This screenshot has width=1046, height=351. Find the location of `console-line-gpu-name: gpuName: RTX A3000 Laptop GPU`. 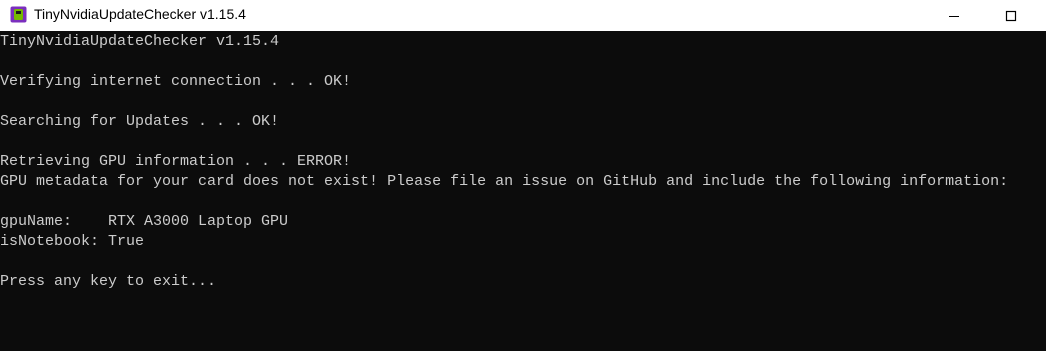

console-line-gpu-name: gpuName: RTX A3000 Laptop GPU is located at coordinates (144, 221).